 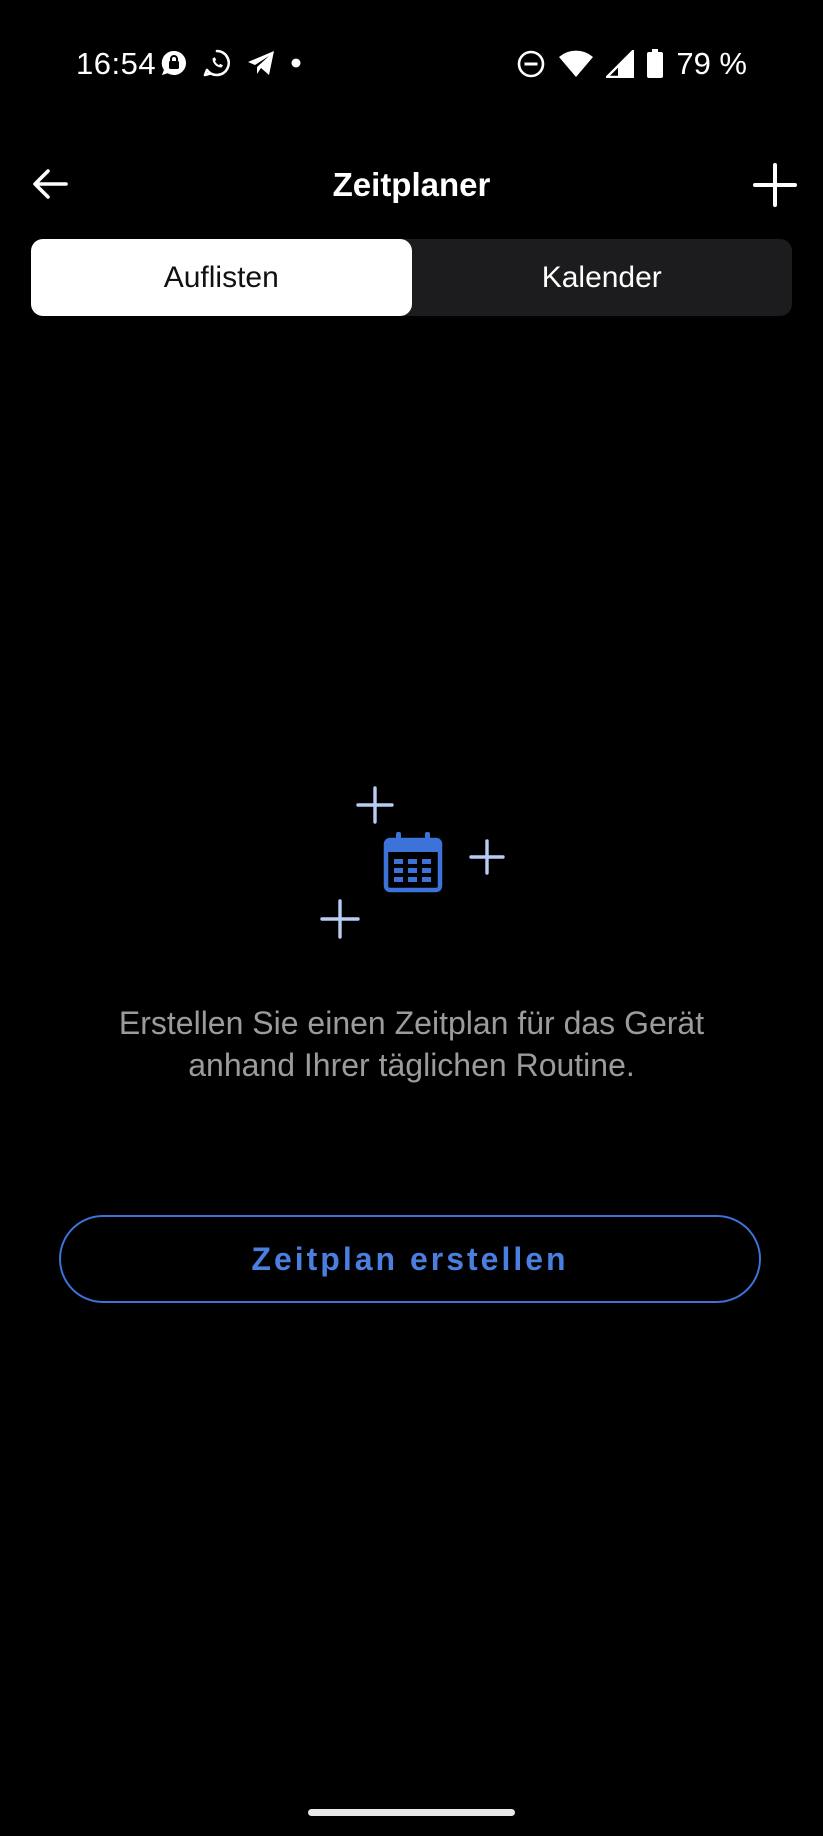 I want to click on battery-percentage: 79 %, so click(x=711, y=63).